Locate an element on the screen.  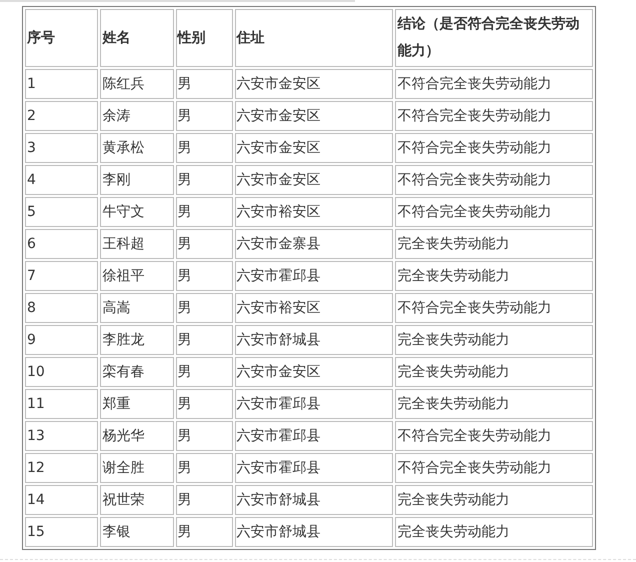
table-cell: 高嵩 is located at coordinates (137, 308).